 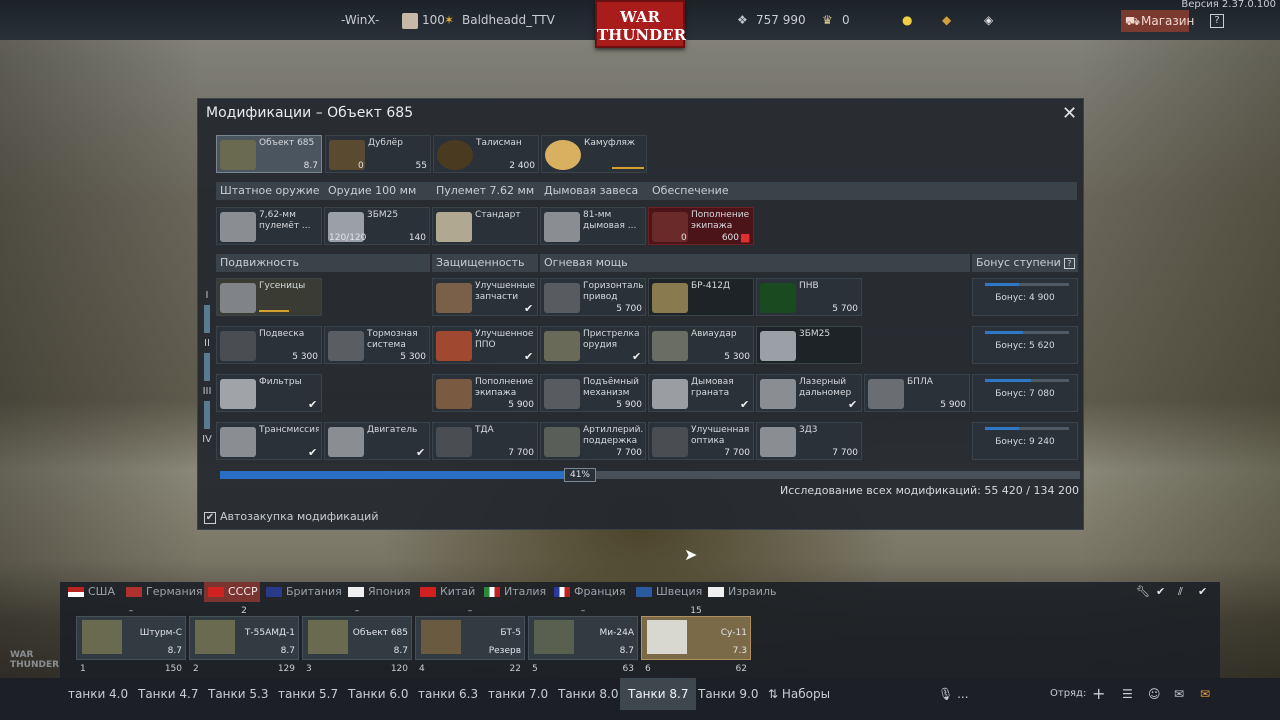 I want to click on weapon-card-crew: Пополнение экипажа 0 600 ■, so click(x=701, y=226).